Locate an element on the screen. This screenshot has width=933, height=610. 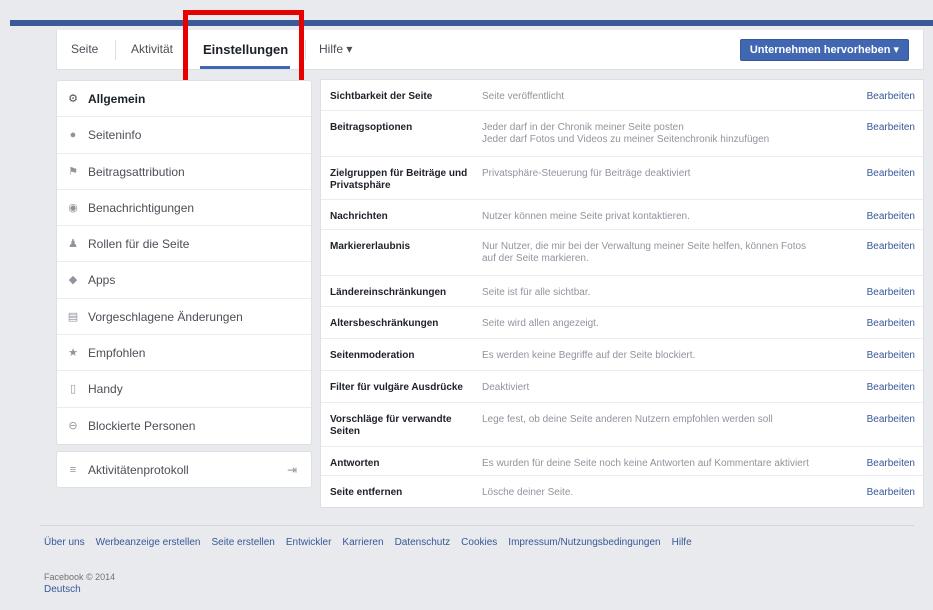
setting-name-line: Seiten is located at coordinates (345, 431).